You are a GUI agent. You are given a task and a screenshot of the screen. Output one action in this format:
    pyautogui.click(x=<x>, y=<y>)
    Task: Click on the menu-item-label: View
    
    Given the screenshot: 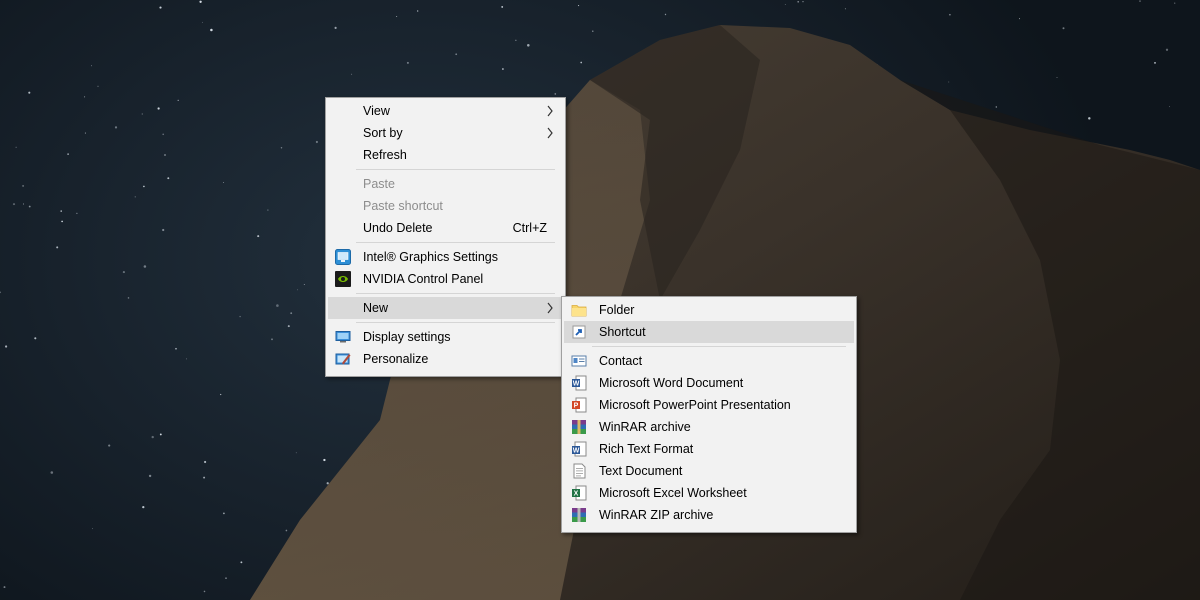 What is the action you would take?
    pyautogui.click(x=376, y=111)
    